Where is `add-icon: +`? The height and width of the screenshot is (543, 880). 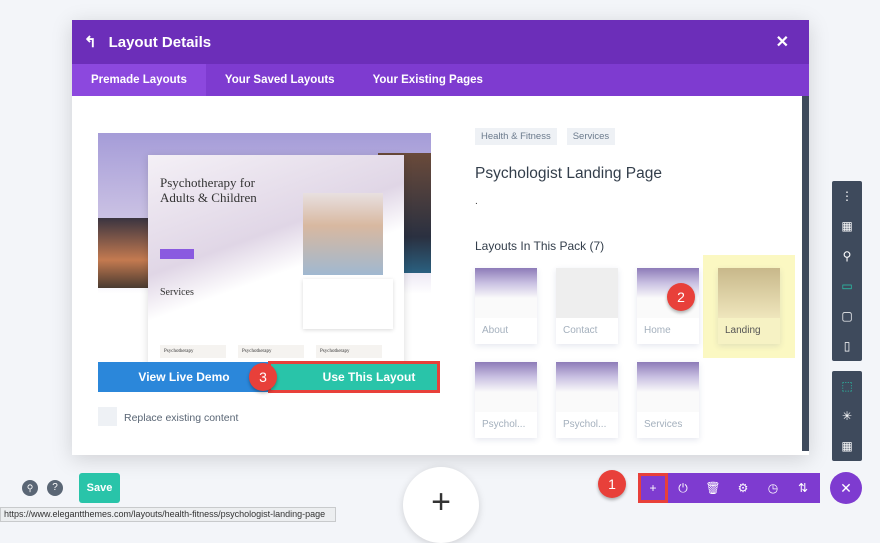 add-icon: + is located at coordinates (653, 488).